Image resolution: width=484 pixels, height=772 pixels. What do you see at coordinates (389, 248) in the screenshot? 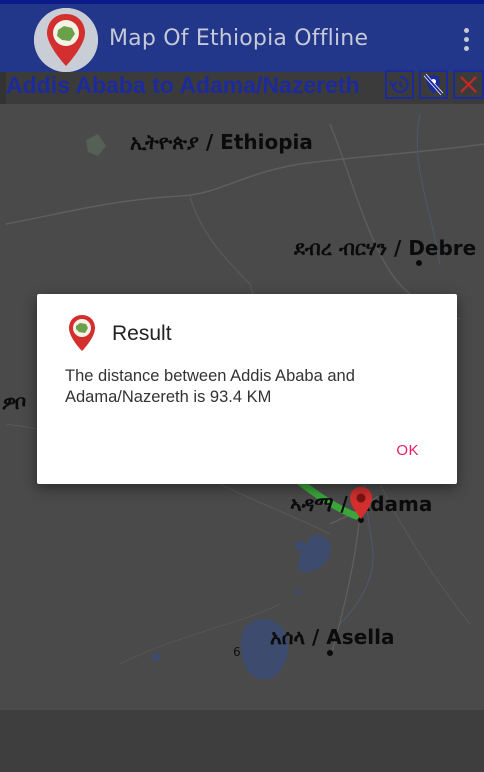
I see `map-label-debre: ደብረ ብርሃን / Debre B` at bounding box center [389, 248].